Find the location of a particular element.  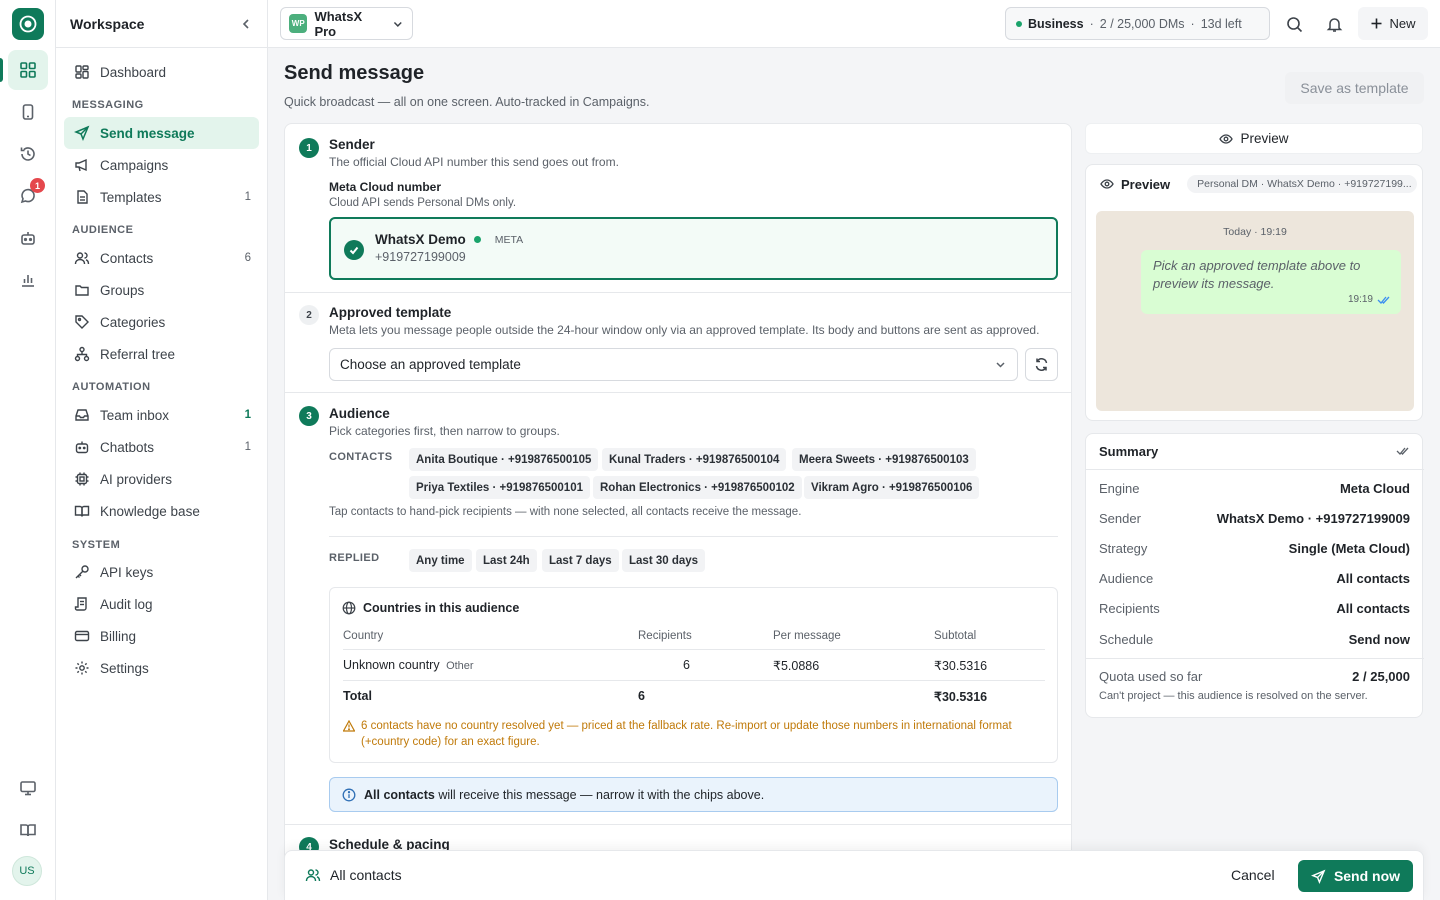

new-button: New is located at coordinates (1393, 23).